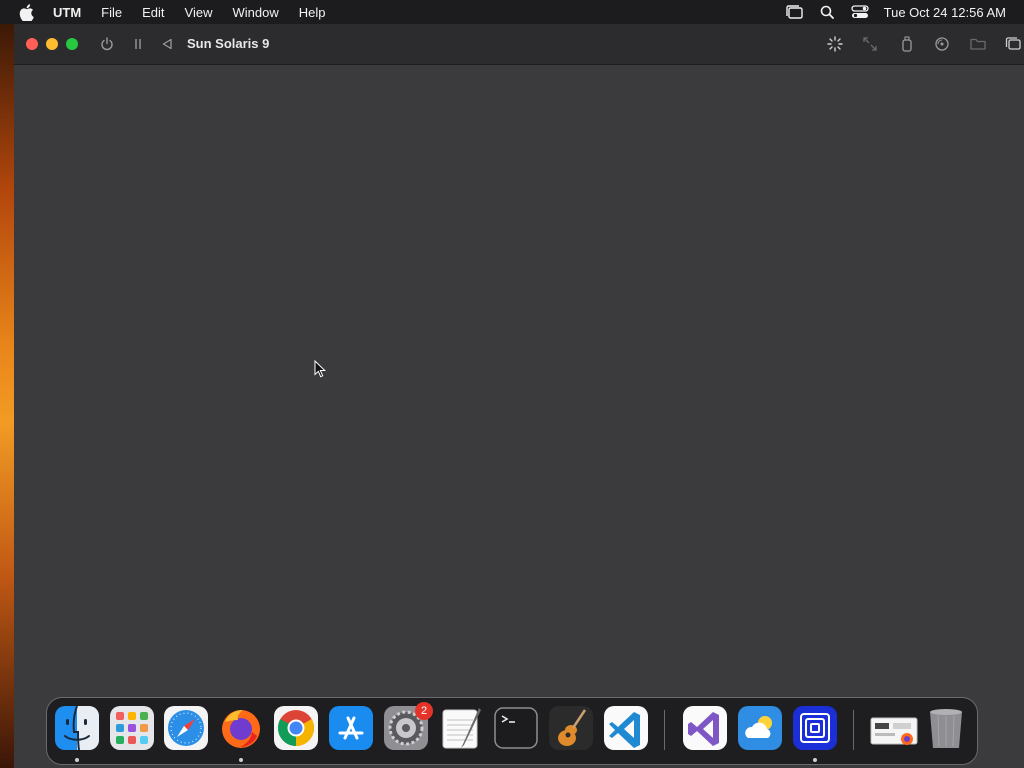  What do you see at coordinates (815, 728) in the screenshot?
I see `utm-dock-icon` at bounding box center [815, 728].